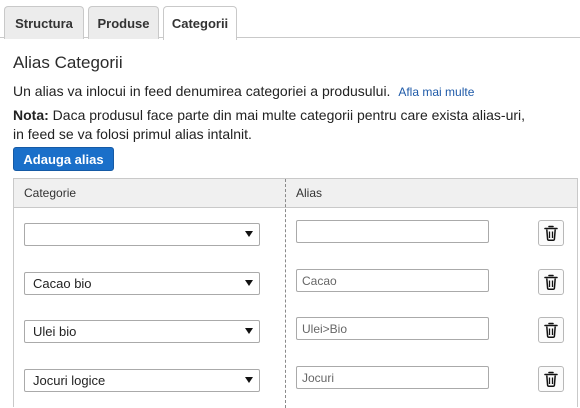 The height and width of the screenshot is (408, 580). Describe the element at coordinates (68, 62) in the screenshot. I see `page-title: Alias Categorii` at that location.